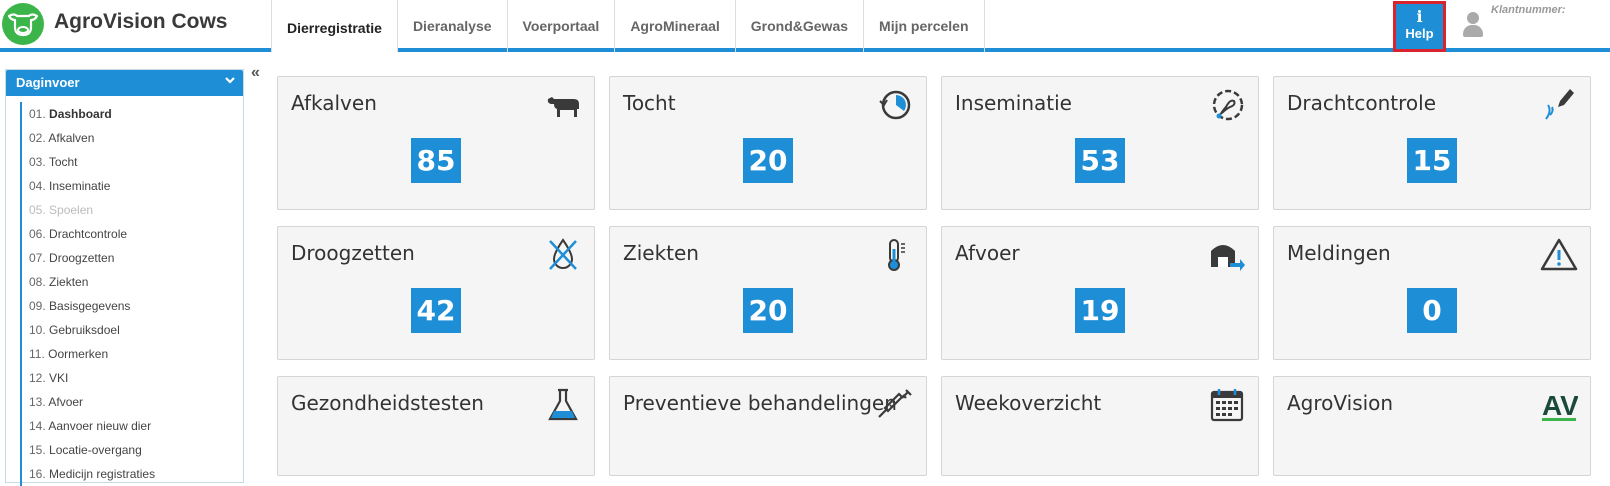 The width and height of the screenshot is (1610, 486). I want to click on syringe-icon, so click(895, 405).